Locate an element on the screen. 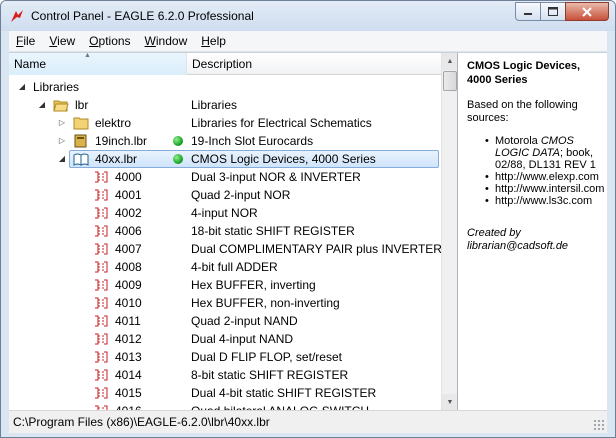 The height and width of the screenshot is (438, 616). tree-row-device: 4000 Dual 3-input NOR & INVERTER is located at coordinates (225, 177).